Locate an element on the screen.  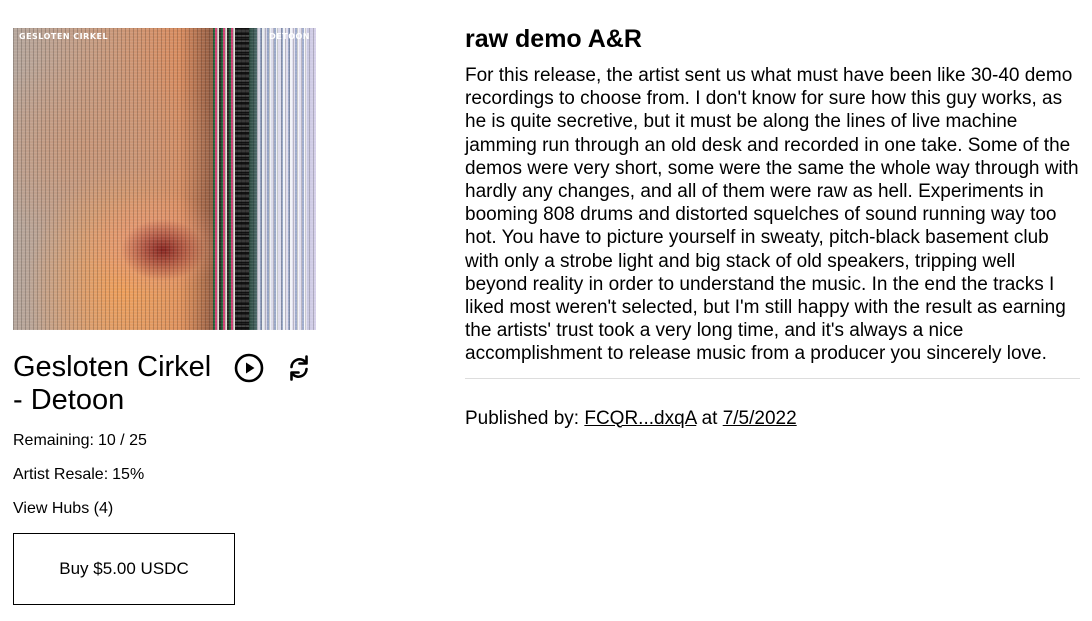
divider is located at coordinates (772, 378).